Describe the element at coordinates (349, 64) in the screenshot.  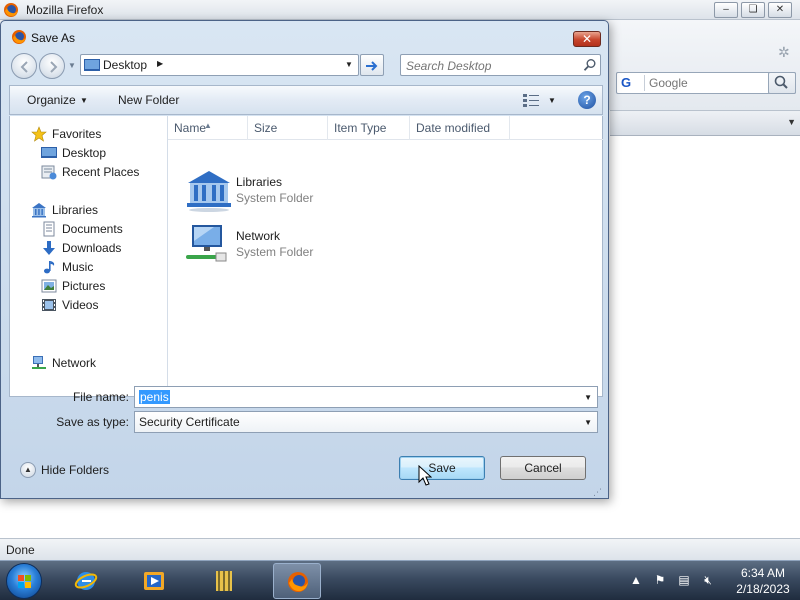
I see `address-dropdown-icon: ▼` at that location.